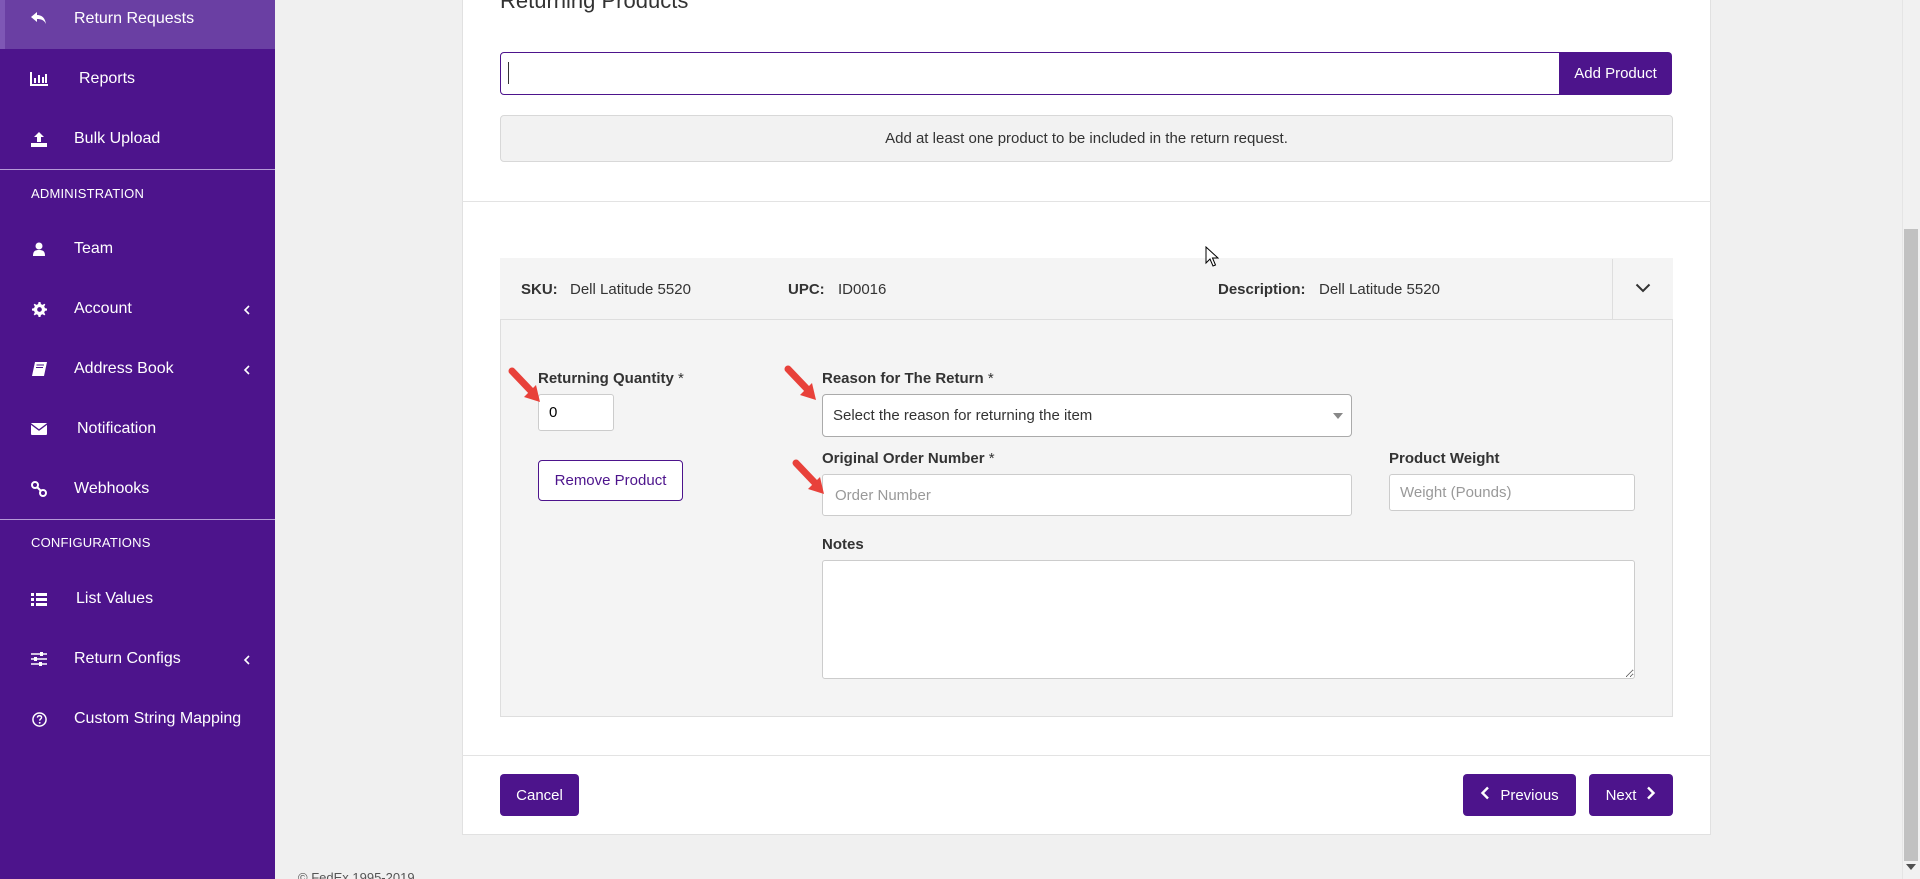  What do you see at coordinates (117, 138) in the screenshot?
I see `sidebar-item-label: Bulk Upload` at bounding box center [117, 138].